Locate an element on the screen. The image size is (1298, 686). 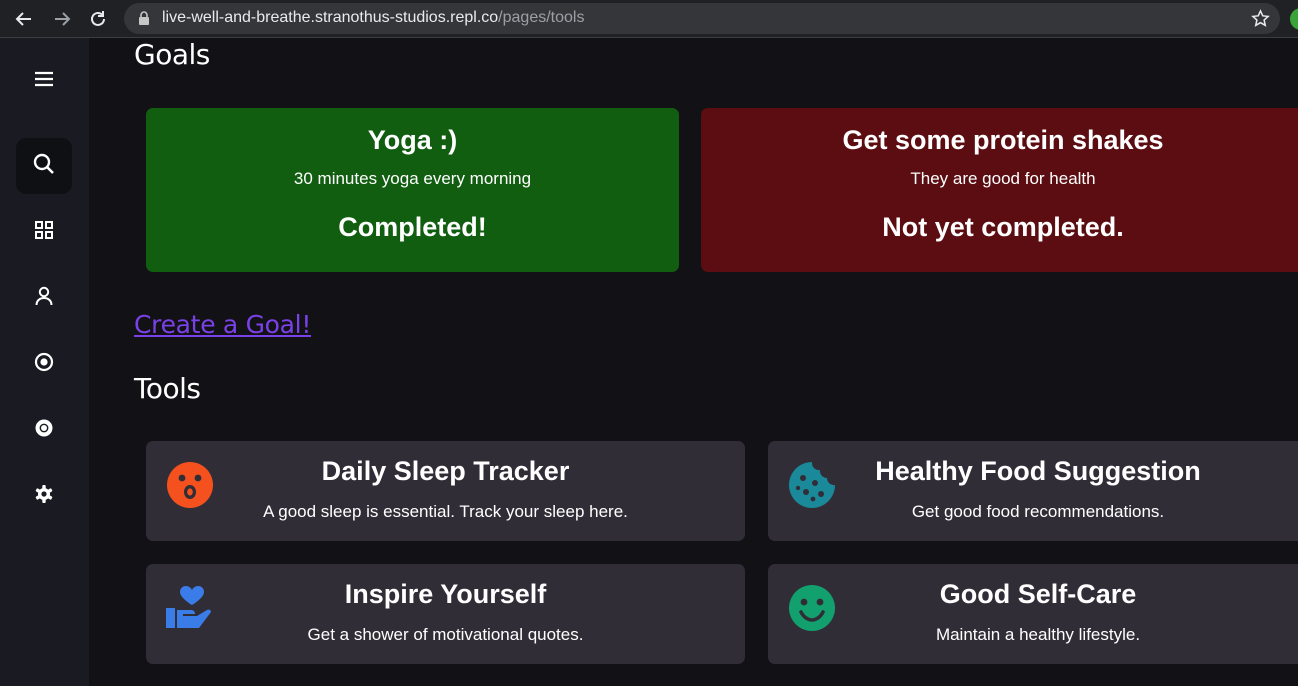
tool-title: Daily Sleep Tracker is located at coordinates (445, 471).